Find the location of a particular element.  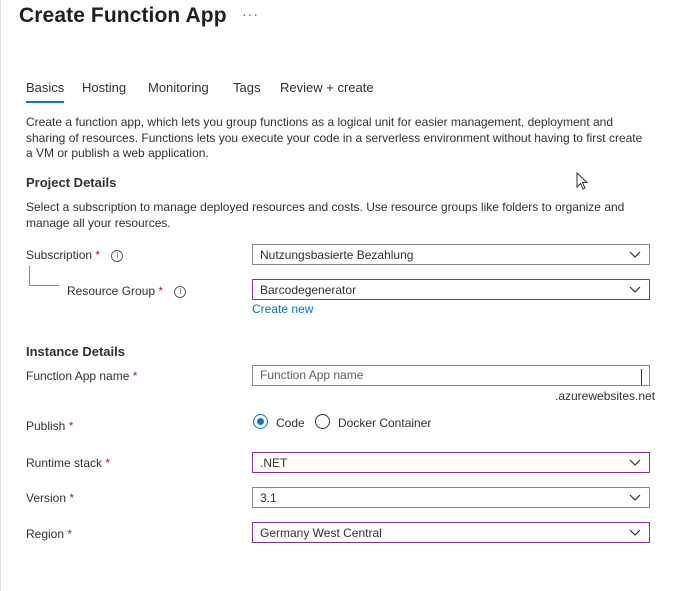

function-app-name-input is located at coordinates (441, 375).